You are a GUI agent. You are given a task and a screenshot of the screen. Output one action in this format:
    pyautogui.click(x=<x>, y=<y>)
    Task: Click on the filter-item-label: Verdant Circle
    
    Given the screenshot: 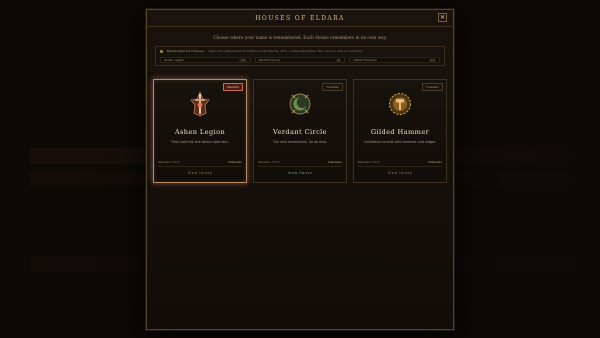 What is the action you would take?
    pyautogui.click(x=269, y=60)
    